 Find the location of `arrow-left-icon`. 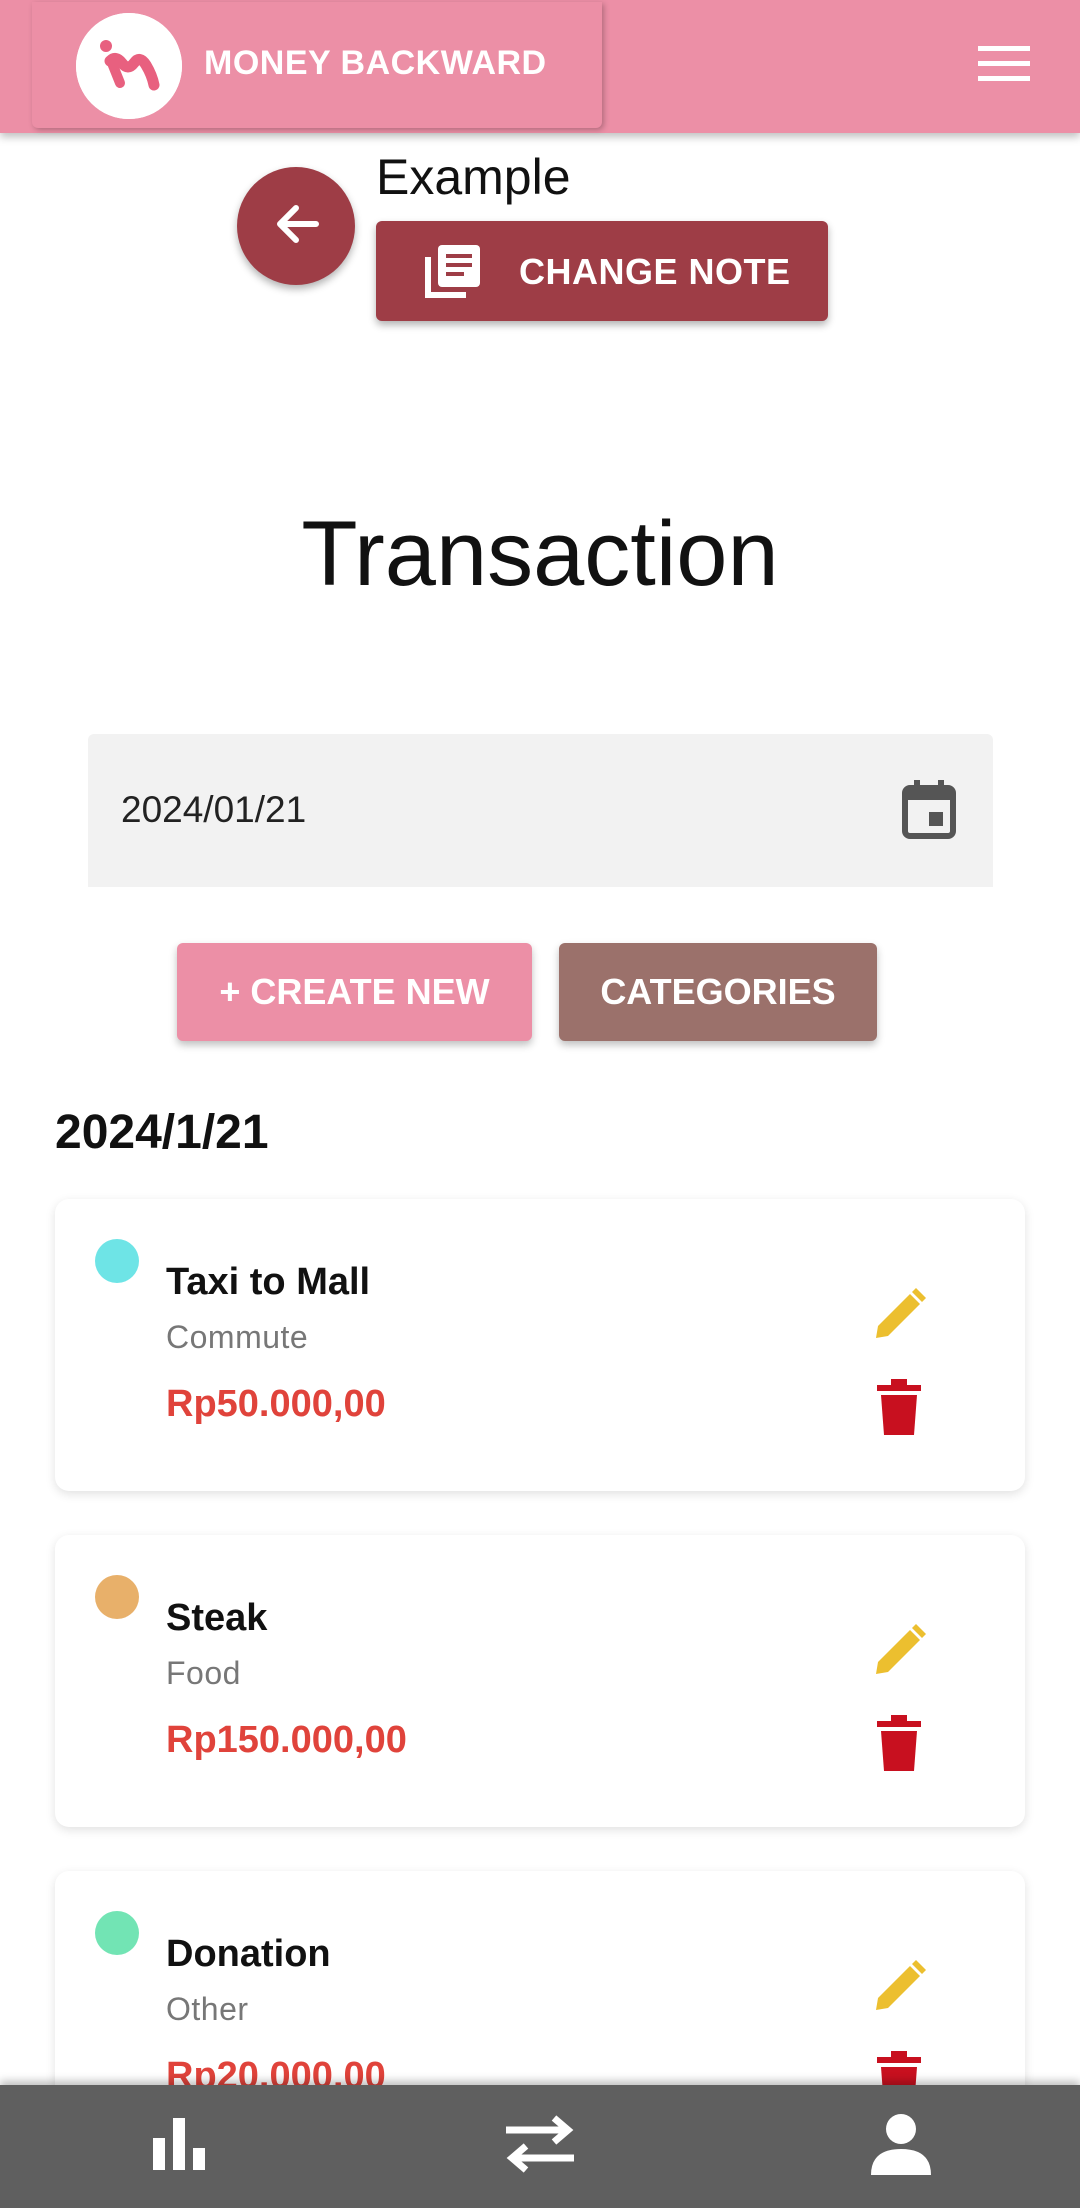

arrow-left-icon is located at coordinates (296, 226).